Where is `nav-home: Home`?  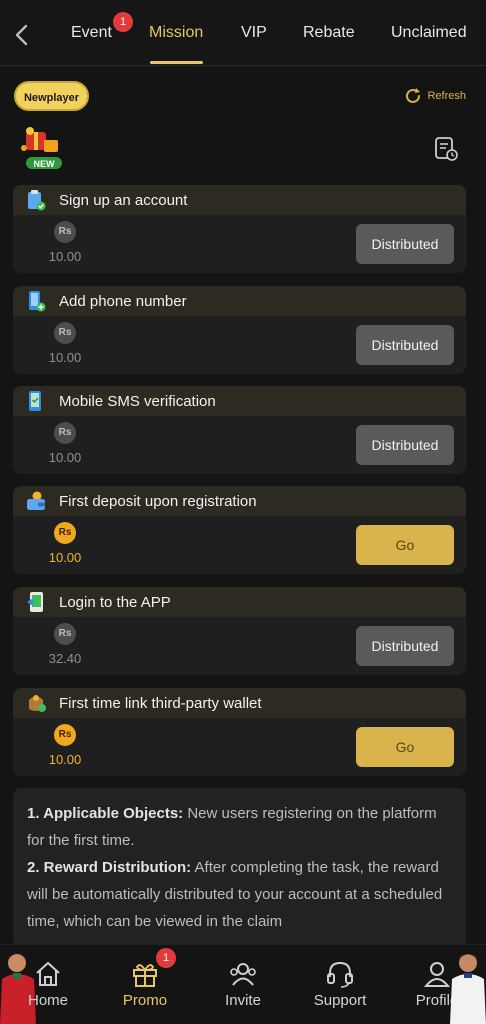 nav-home: Home is located at coordinates (48, 984).